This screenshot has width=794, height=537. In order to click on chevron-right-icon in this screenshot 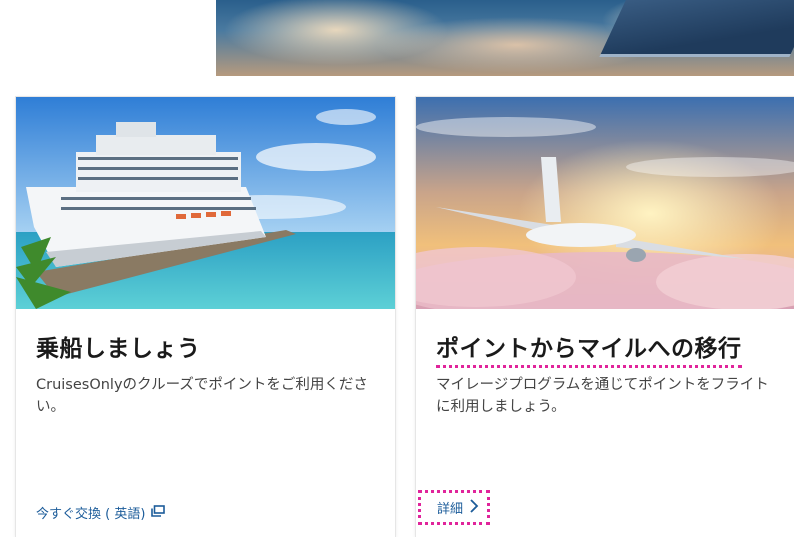, I will do `click(474, 507)`.